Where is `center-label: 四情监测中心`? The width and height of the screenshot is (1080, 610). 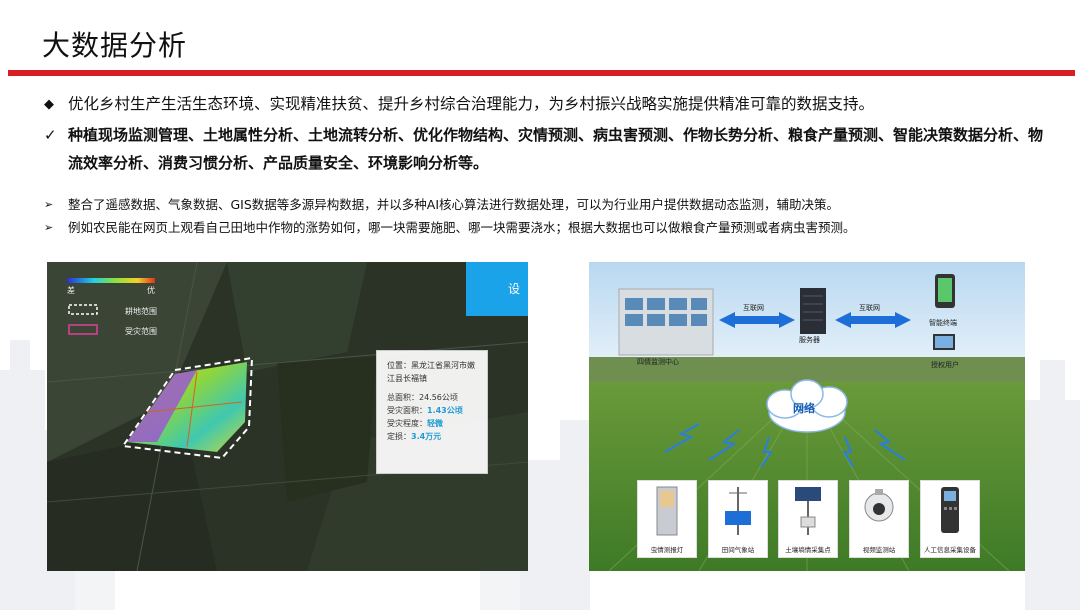 center-label: 四情监测中心 is located at coordinates (658, 362).